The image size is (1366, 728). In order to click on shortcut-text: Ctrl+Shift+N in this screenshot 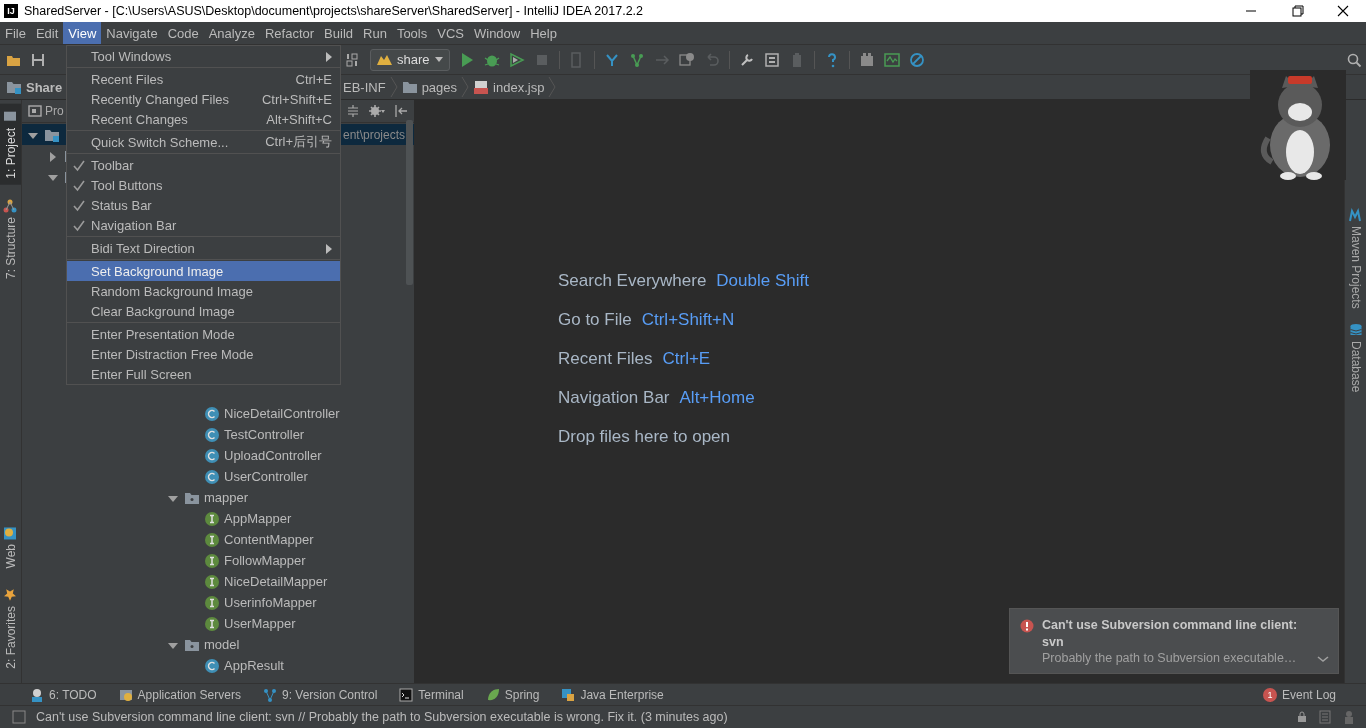, I will do `click(688, 319)`.